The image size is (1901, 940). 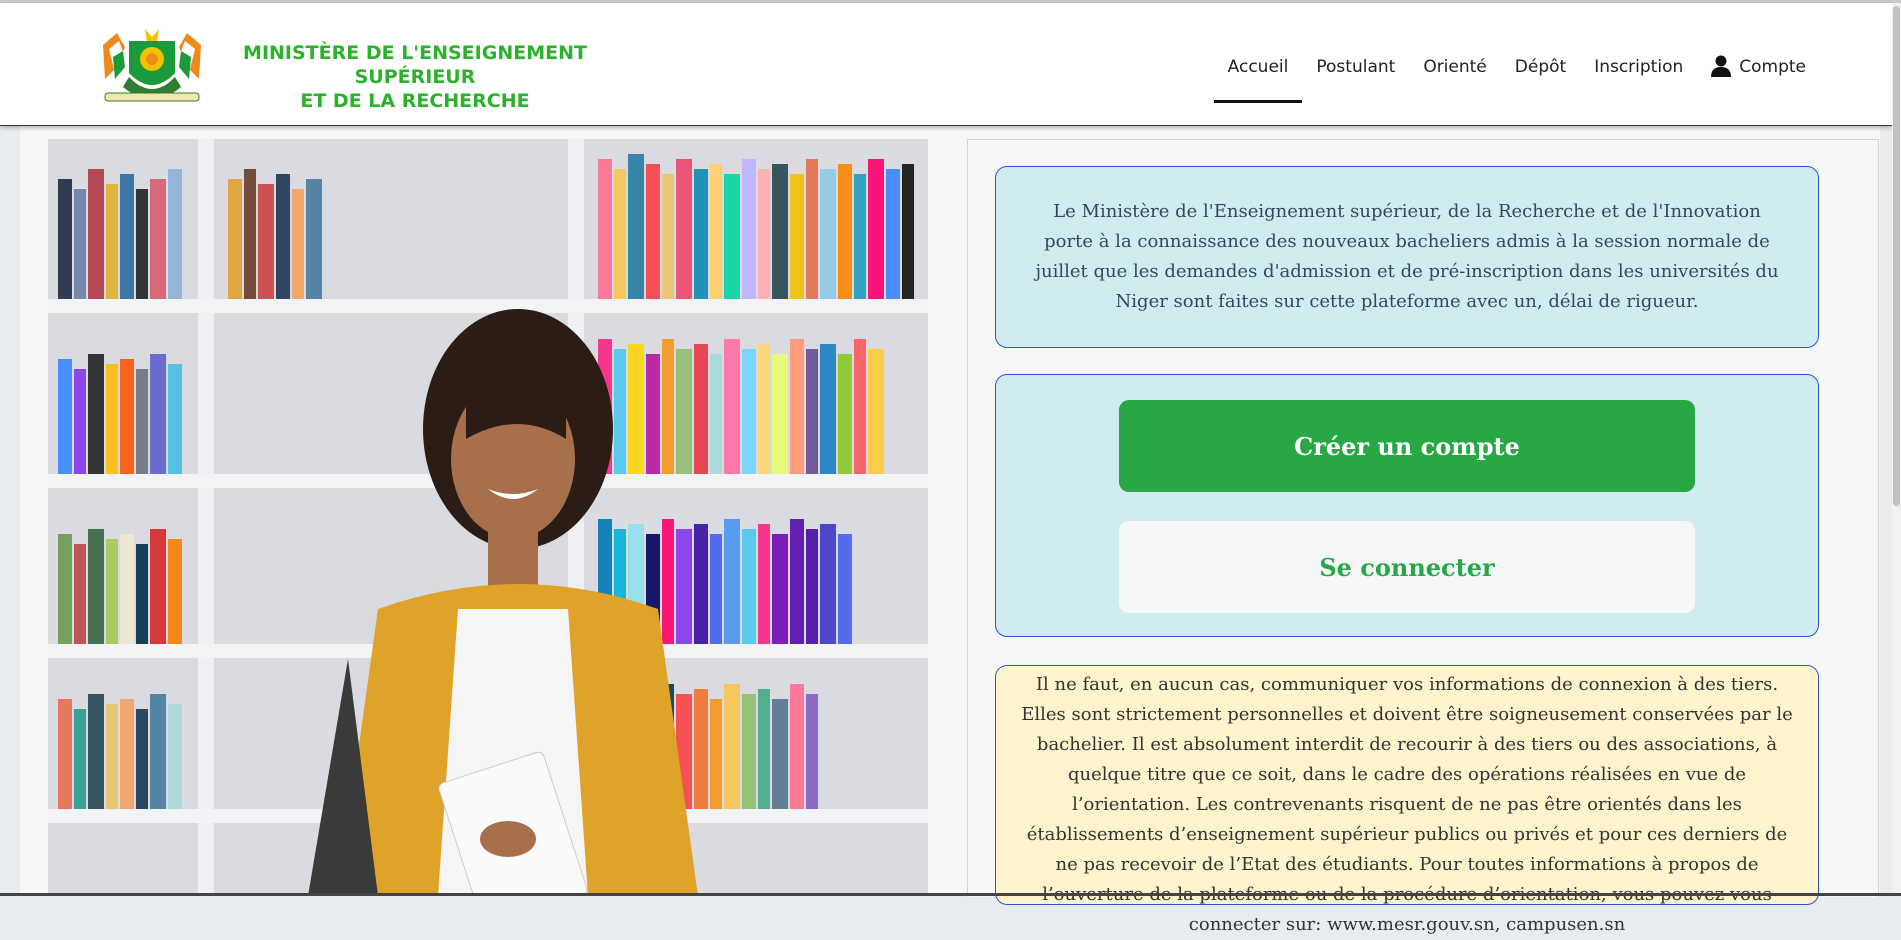 What do you see at coordinates (1772, 67) in the screenshot?
I see `nav-item-label: Compte` at bounding box center [1772, 67].